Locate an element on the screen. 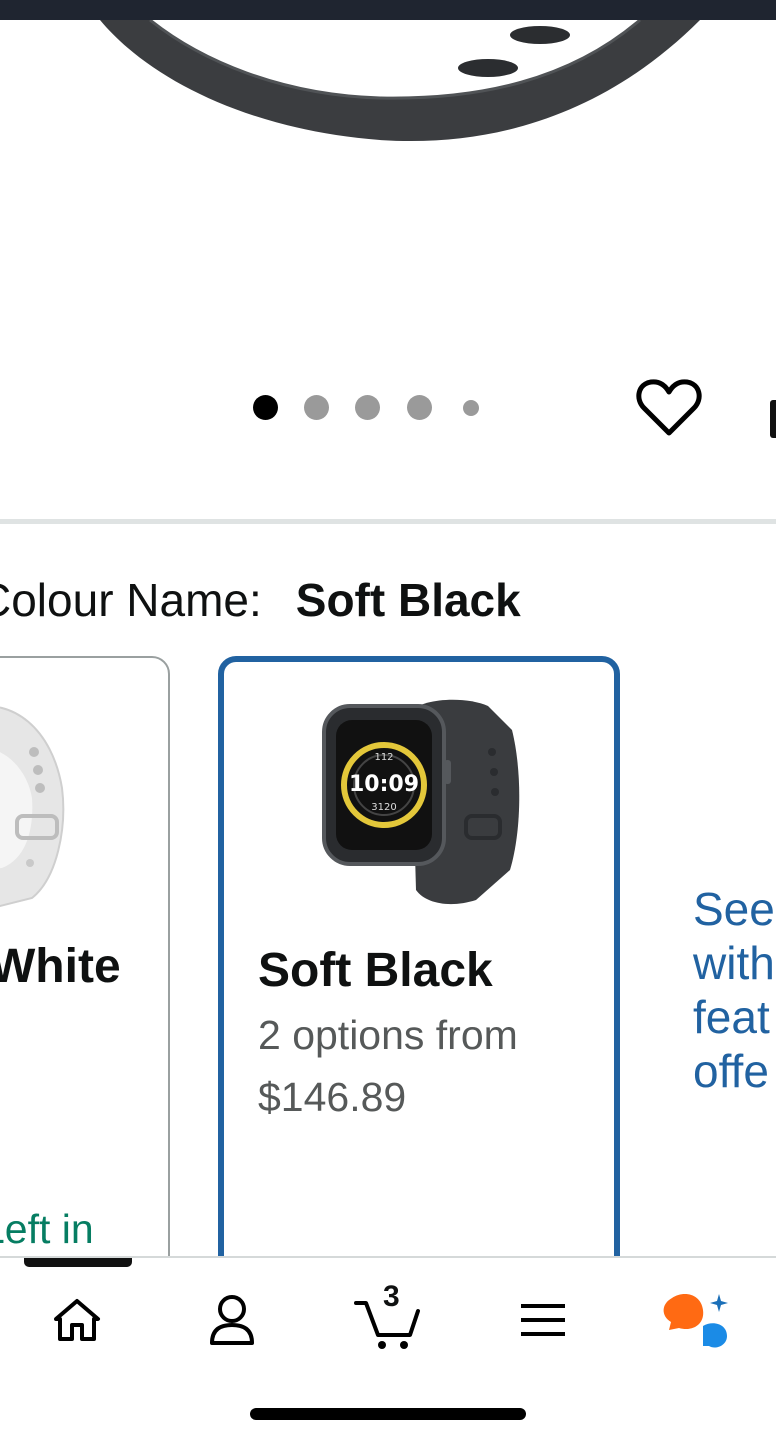  menu-icon is located at coordinates (543, 1320).